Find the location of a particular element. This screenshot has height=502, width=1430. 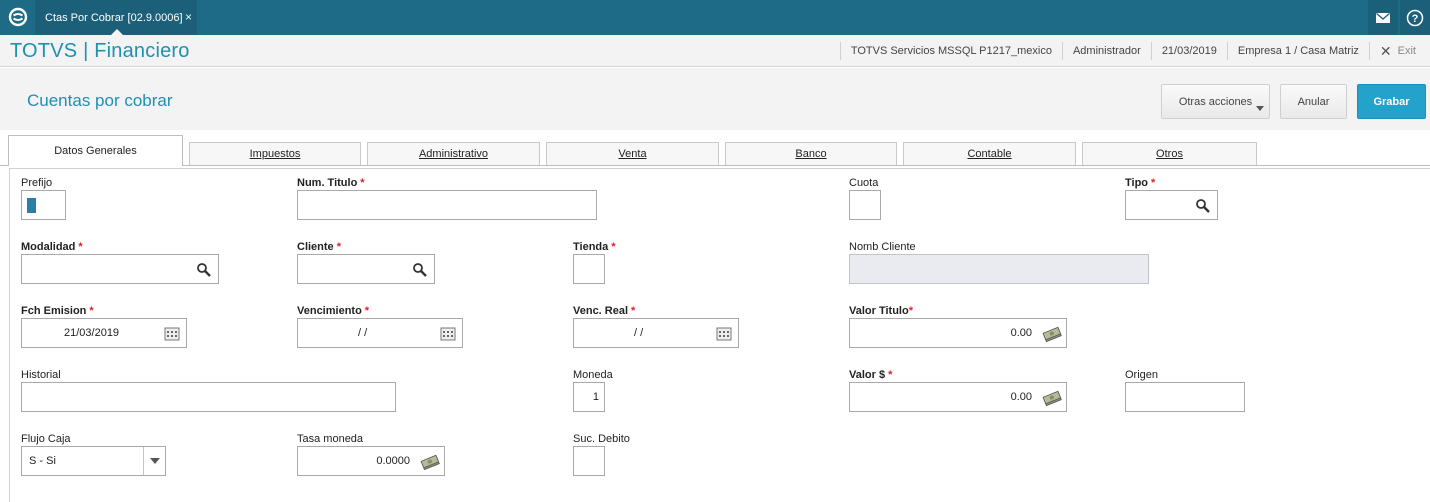

valor-dolar-label: Valor $ * is located at coordinates (871, 375).